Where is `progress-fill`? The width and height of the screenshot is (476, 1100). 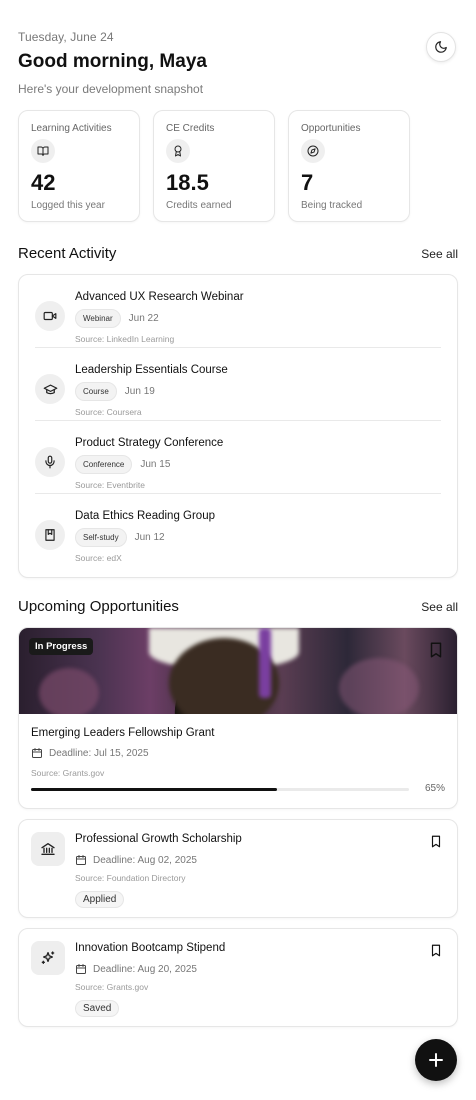 progress-fill is located at coordinates (154, 789).